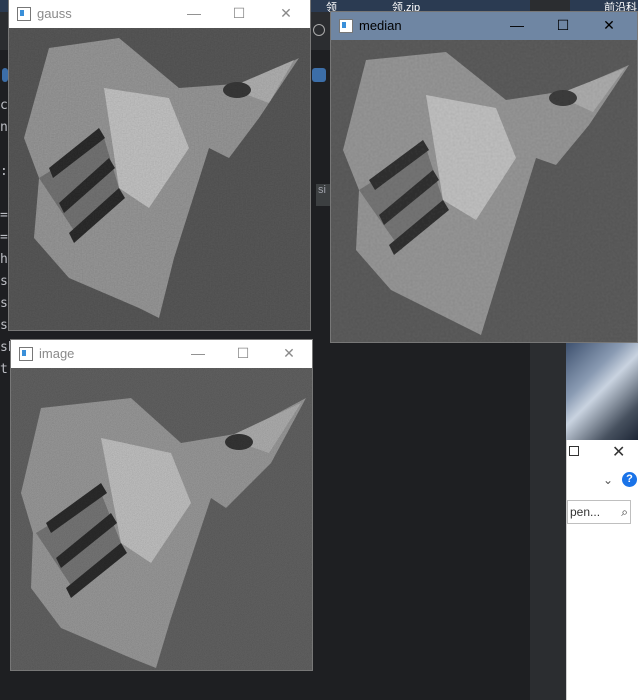 This screenshot has width=638, height=700. Describe the element at coordinates (484, 26) in the screenshot. I see `window-titlebar: median — ☐ ✕` at that location.